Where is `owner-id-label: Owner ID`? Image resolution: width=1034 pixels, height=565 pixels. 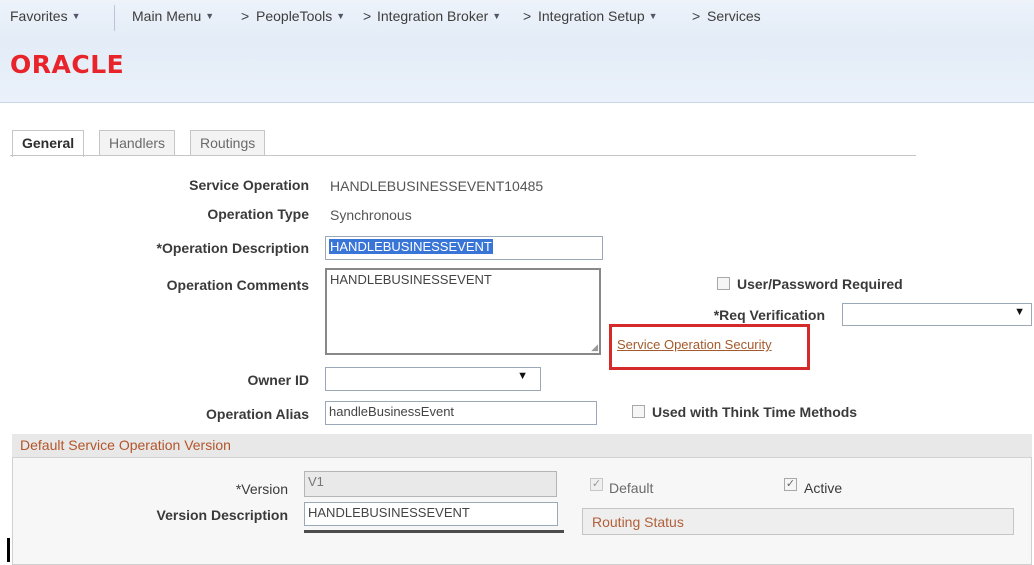 owner-id-label: Owner ID is located at coordinates (278, 380).